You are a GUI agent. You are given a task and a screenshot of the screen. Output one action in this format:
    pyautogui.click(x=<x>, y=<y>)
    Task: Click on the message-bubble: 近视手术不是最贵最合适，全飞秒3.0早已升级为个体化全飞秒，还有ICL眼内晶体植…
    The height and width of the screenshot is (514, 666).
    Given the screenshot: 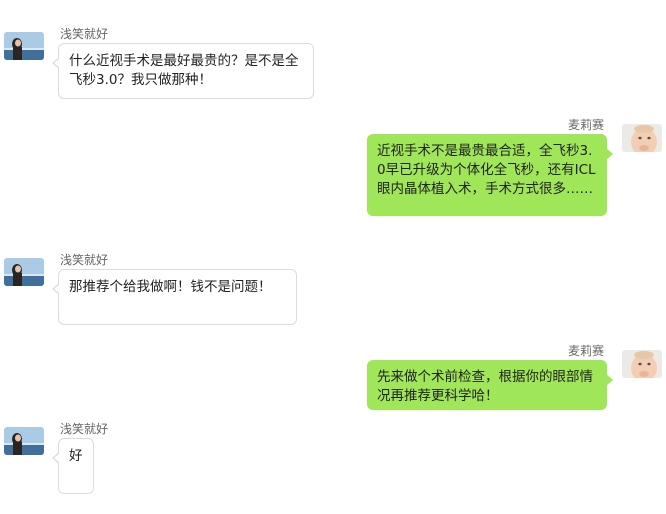 What is the action you would take?
    pyautogui.click(x=490, y=175)
    